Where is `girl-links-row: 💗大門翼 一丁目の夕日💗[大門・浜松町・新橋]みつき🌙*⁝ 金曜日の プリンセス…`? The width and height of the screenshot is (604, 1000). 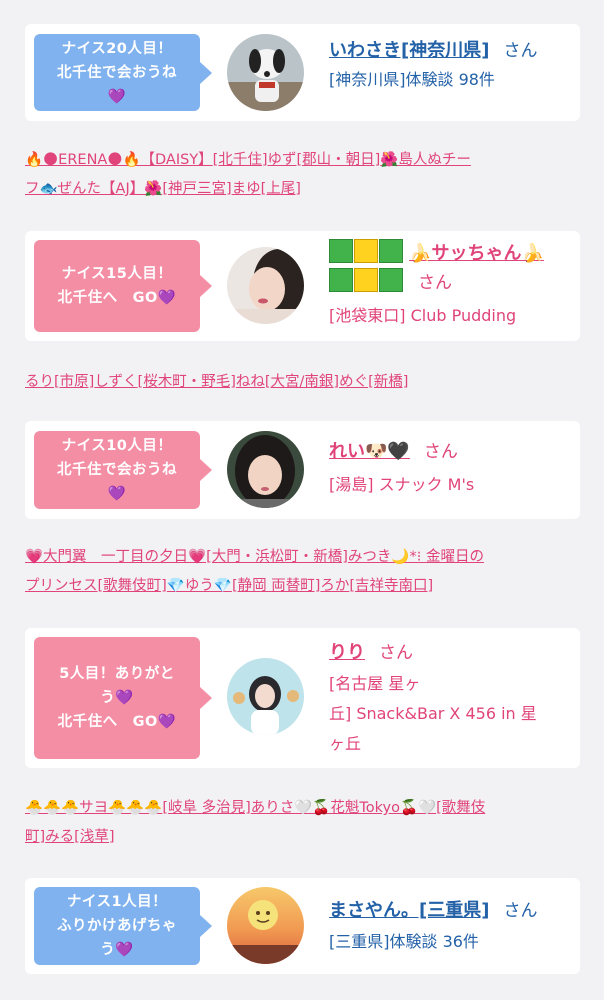
girl-links-row: 💗大門翼 一丁目の夕日💗[大門・浜松町・新橋]みつき🌙*⁝ 金曜日の プリンセス… is located at coordinates (302, 572).